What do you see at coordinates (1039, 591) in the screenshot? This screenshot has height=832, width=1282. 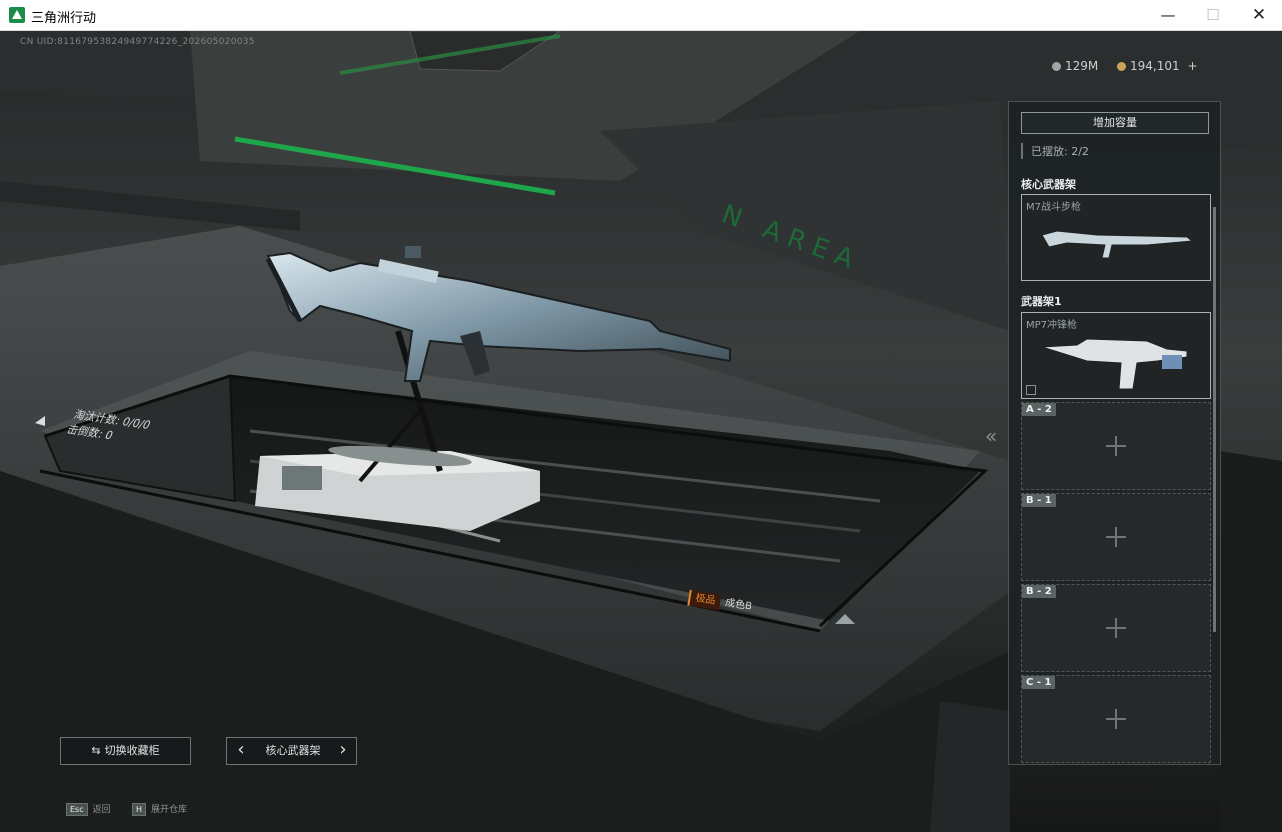 I see `slot-label: B - 2` at bounding box center [1039, 591].